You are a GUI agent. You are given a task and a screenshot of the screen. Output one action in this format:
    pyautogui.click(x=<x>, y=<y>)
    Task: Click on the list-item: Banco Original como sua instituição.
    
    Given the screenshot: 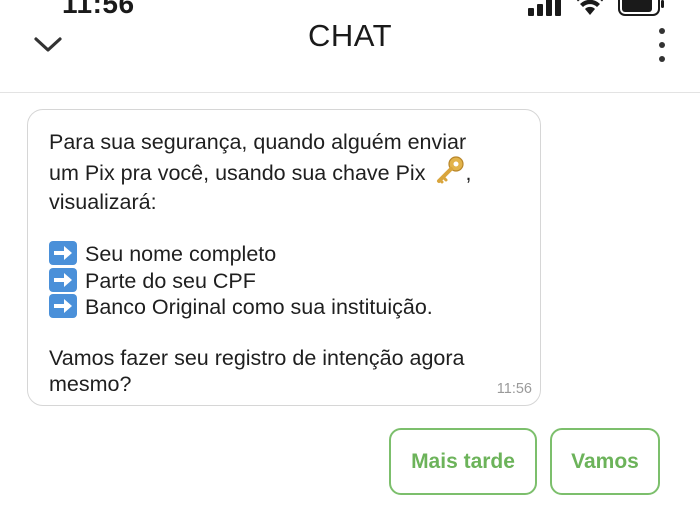 What is the action you would take?
    pyautogui.click(x=283, y=307)
    